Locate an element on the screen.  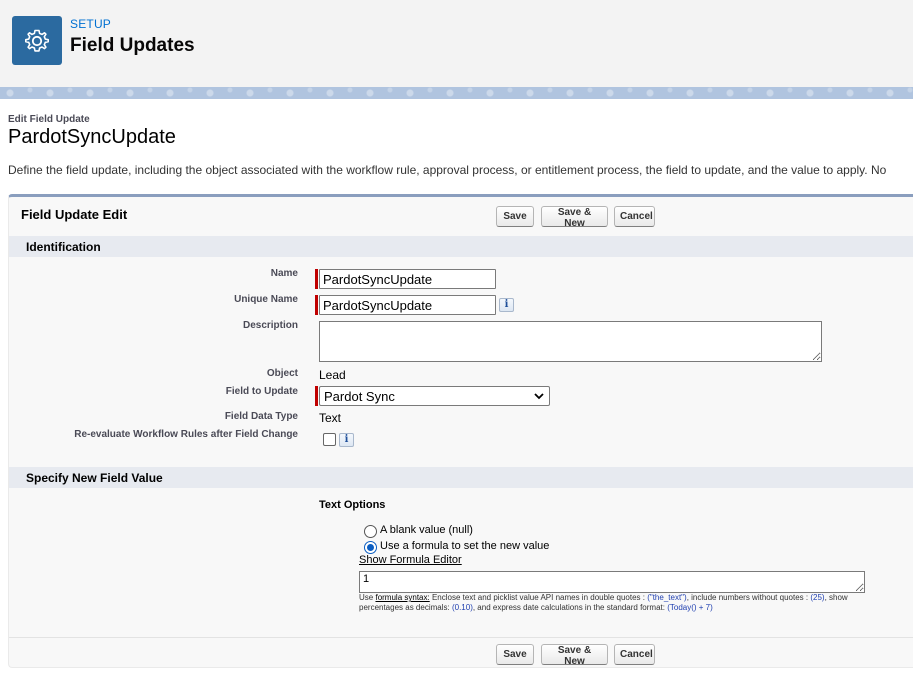
formula-syntax-link: formula syntax: is located at coordinates (402, 597).